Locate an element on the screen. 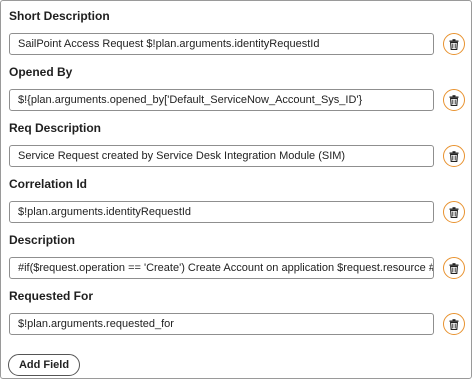  field-label: Description is located at coordinates (42, 240).